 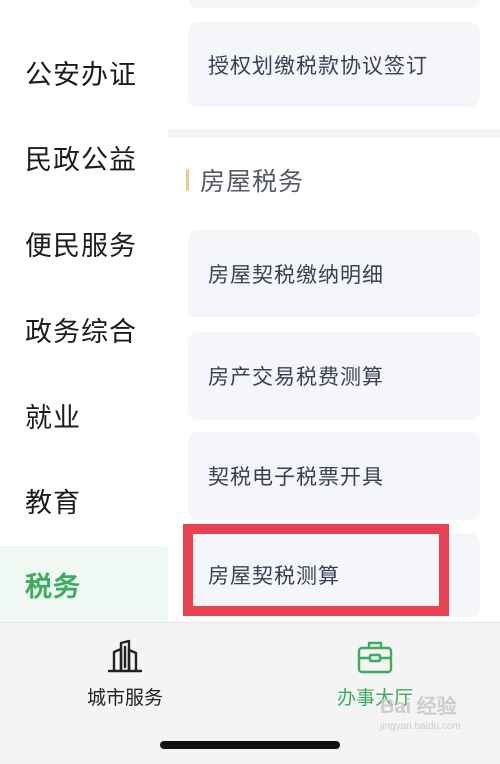 I want to click on section-title-housing-tax: 房屋税务, so click(x=245, y=180).